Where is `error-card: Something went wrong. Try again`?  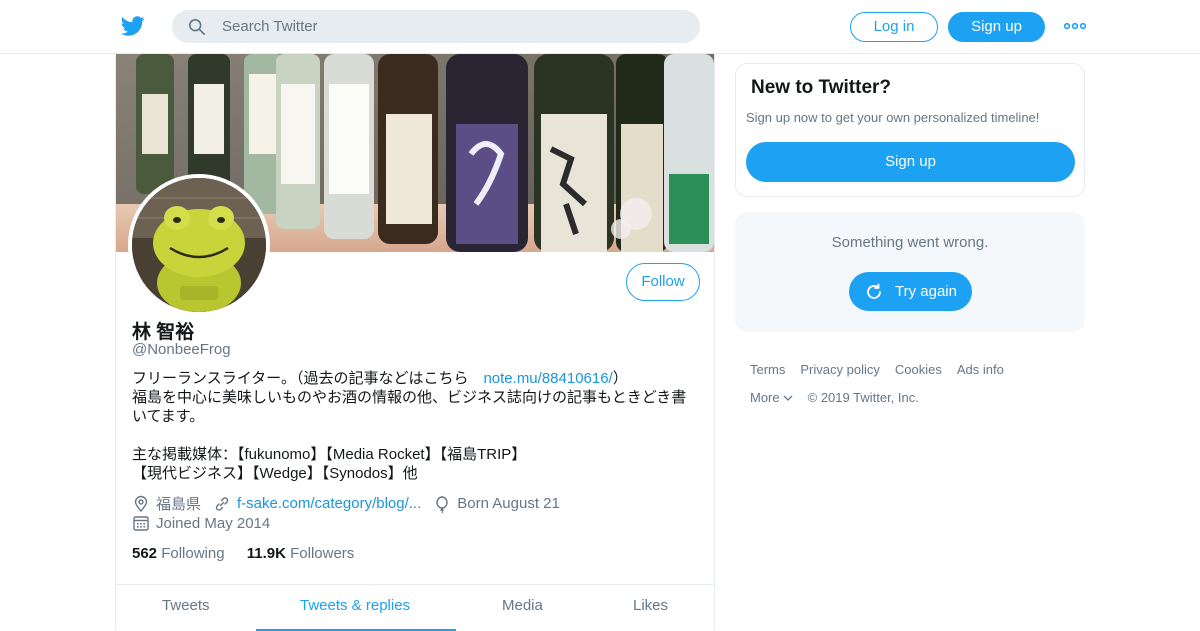
error-card: Something went wrong. Try again is located at coordinates (910, 272).